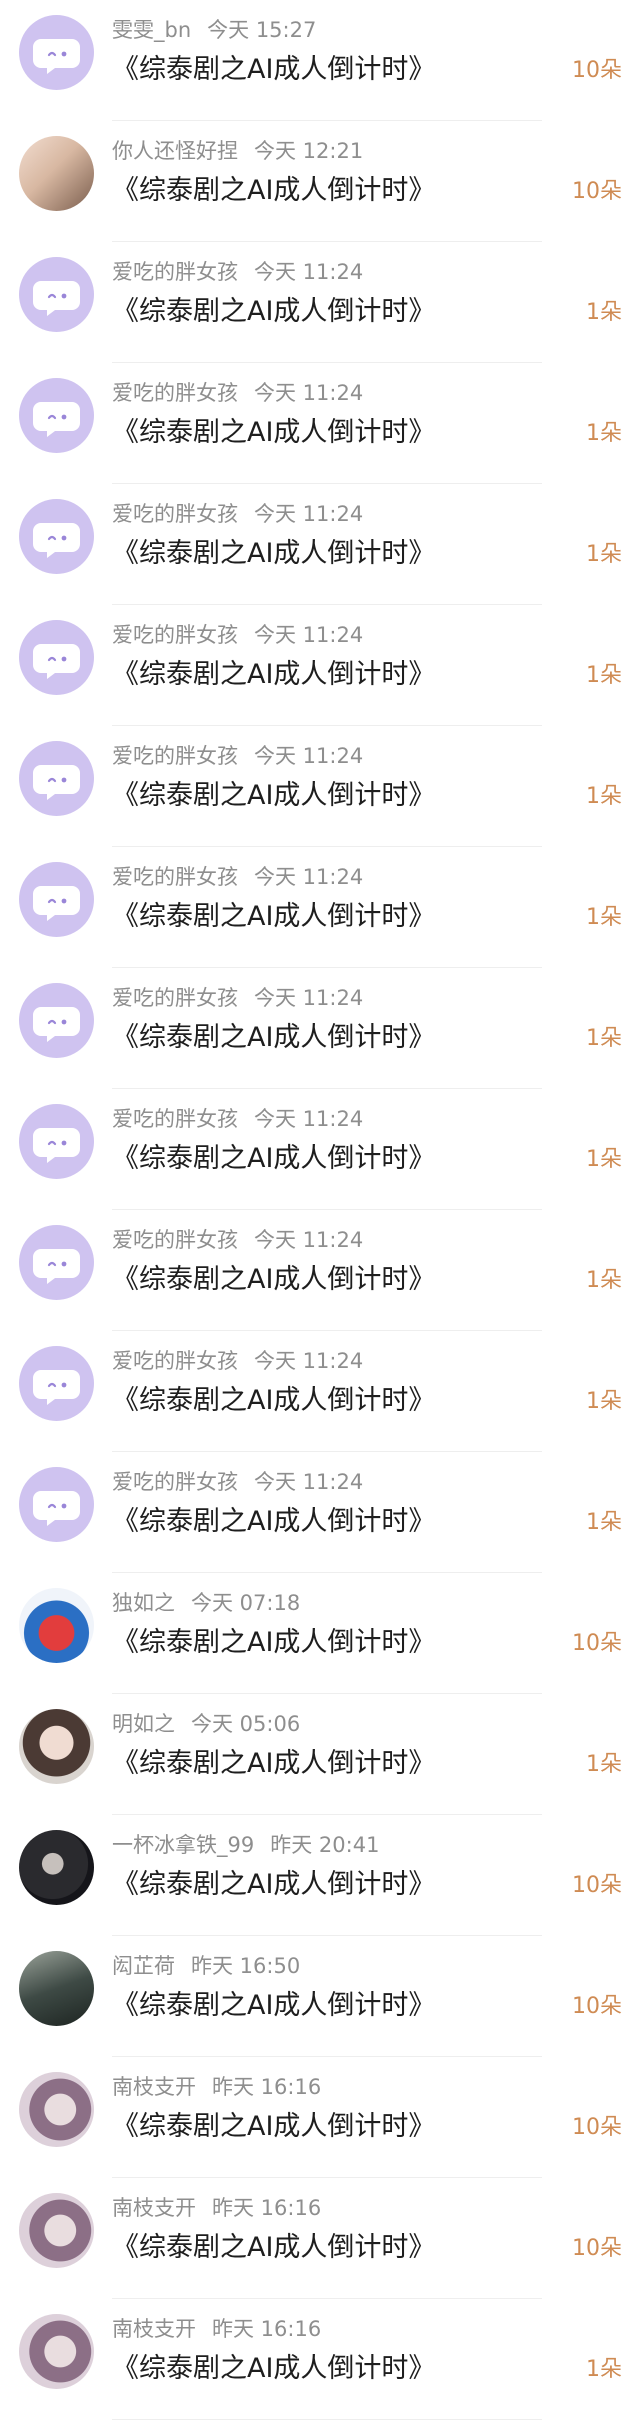 The width and height of the screenshot is (640, 2424). Describe the element at coordinates (246, 1966) in the screenshot. I see `timestamp: 昨天 16:50` at that location.